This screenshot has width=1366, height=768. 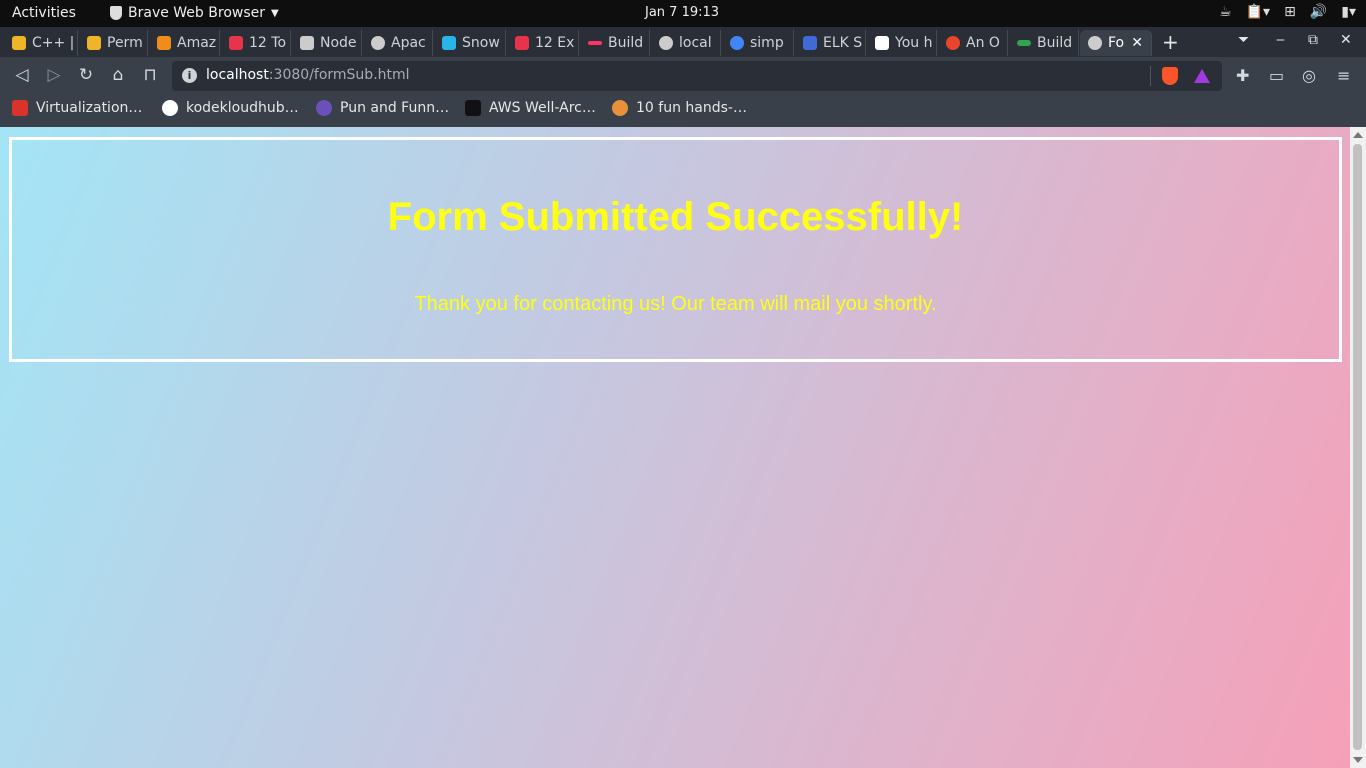 What do you see at coordinates (275, 13) in the screenshot?
I see `chevron-down-icon: ▼` at bounding box center [275, 13].